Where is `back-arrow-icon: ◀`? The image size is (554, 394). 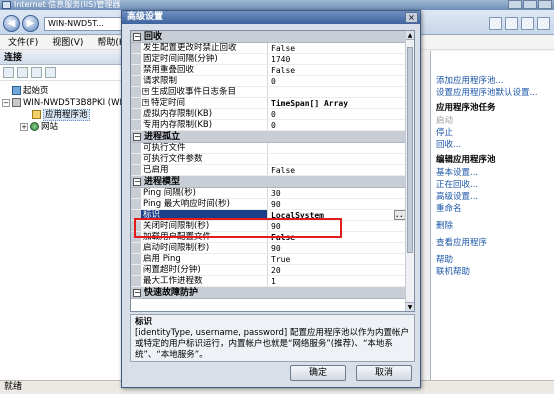
back-arrow-icon: ◀ is located at coordinates (11, 23).